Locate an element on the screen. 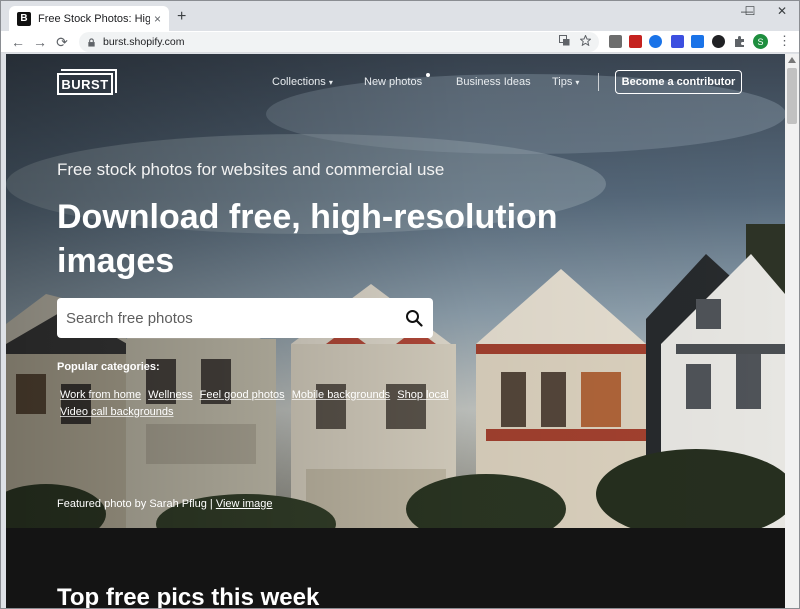 The height and width of the screenshot is (609, 800). lock-icon is located at coordinates (91, 42).